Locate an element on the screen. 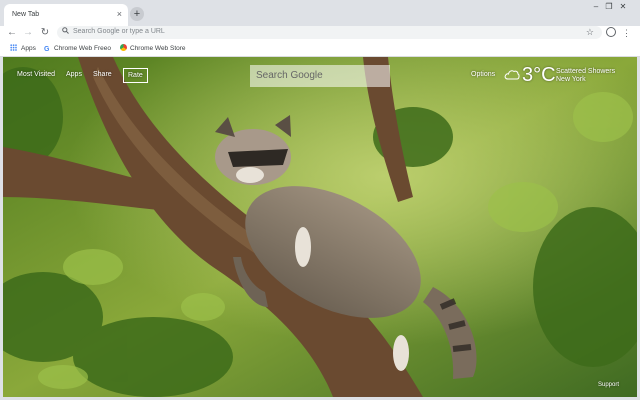 The width and height of the screenshot is (640, 400). forward-icon: → is located at coordinates (28, 33).